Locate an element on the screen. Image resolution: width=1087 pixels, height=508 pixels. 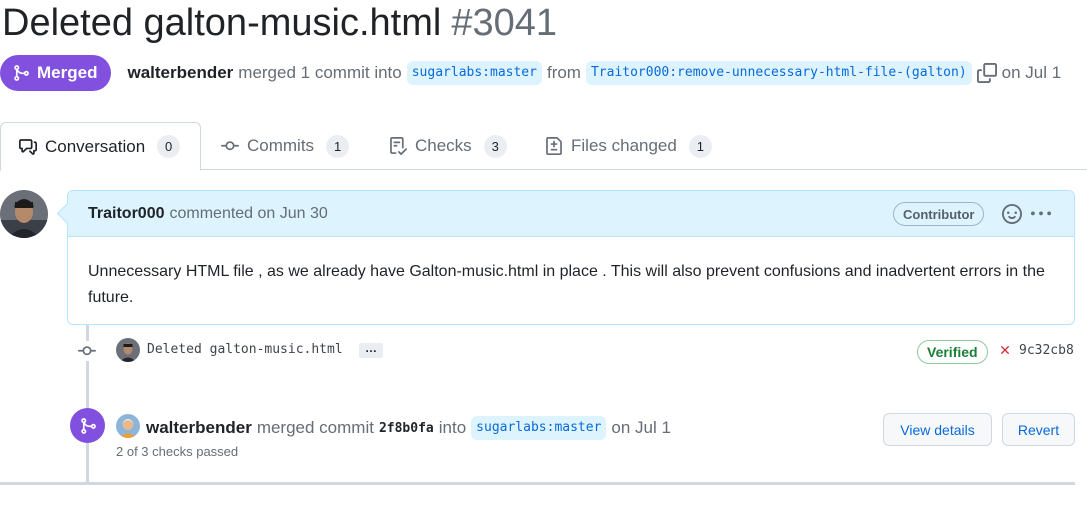
merge-branch-link: sugarlabs:master is located at coordinates (539, 428).